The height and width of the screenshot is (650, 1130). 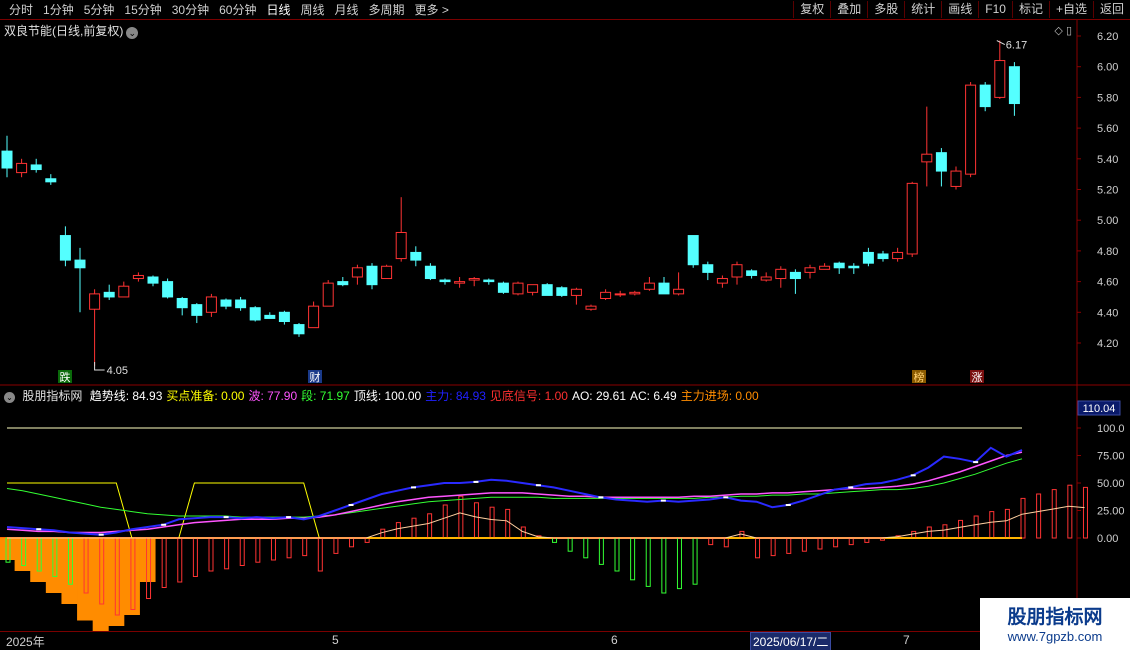 What do you see at coordinates (21, 10) in the screenshot?
I see `period-tab: 分时` at bounding box center [21, 10].